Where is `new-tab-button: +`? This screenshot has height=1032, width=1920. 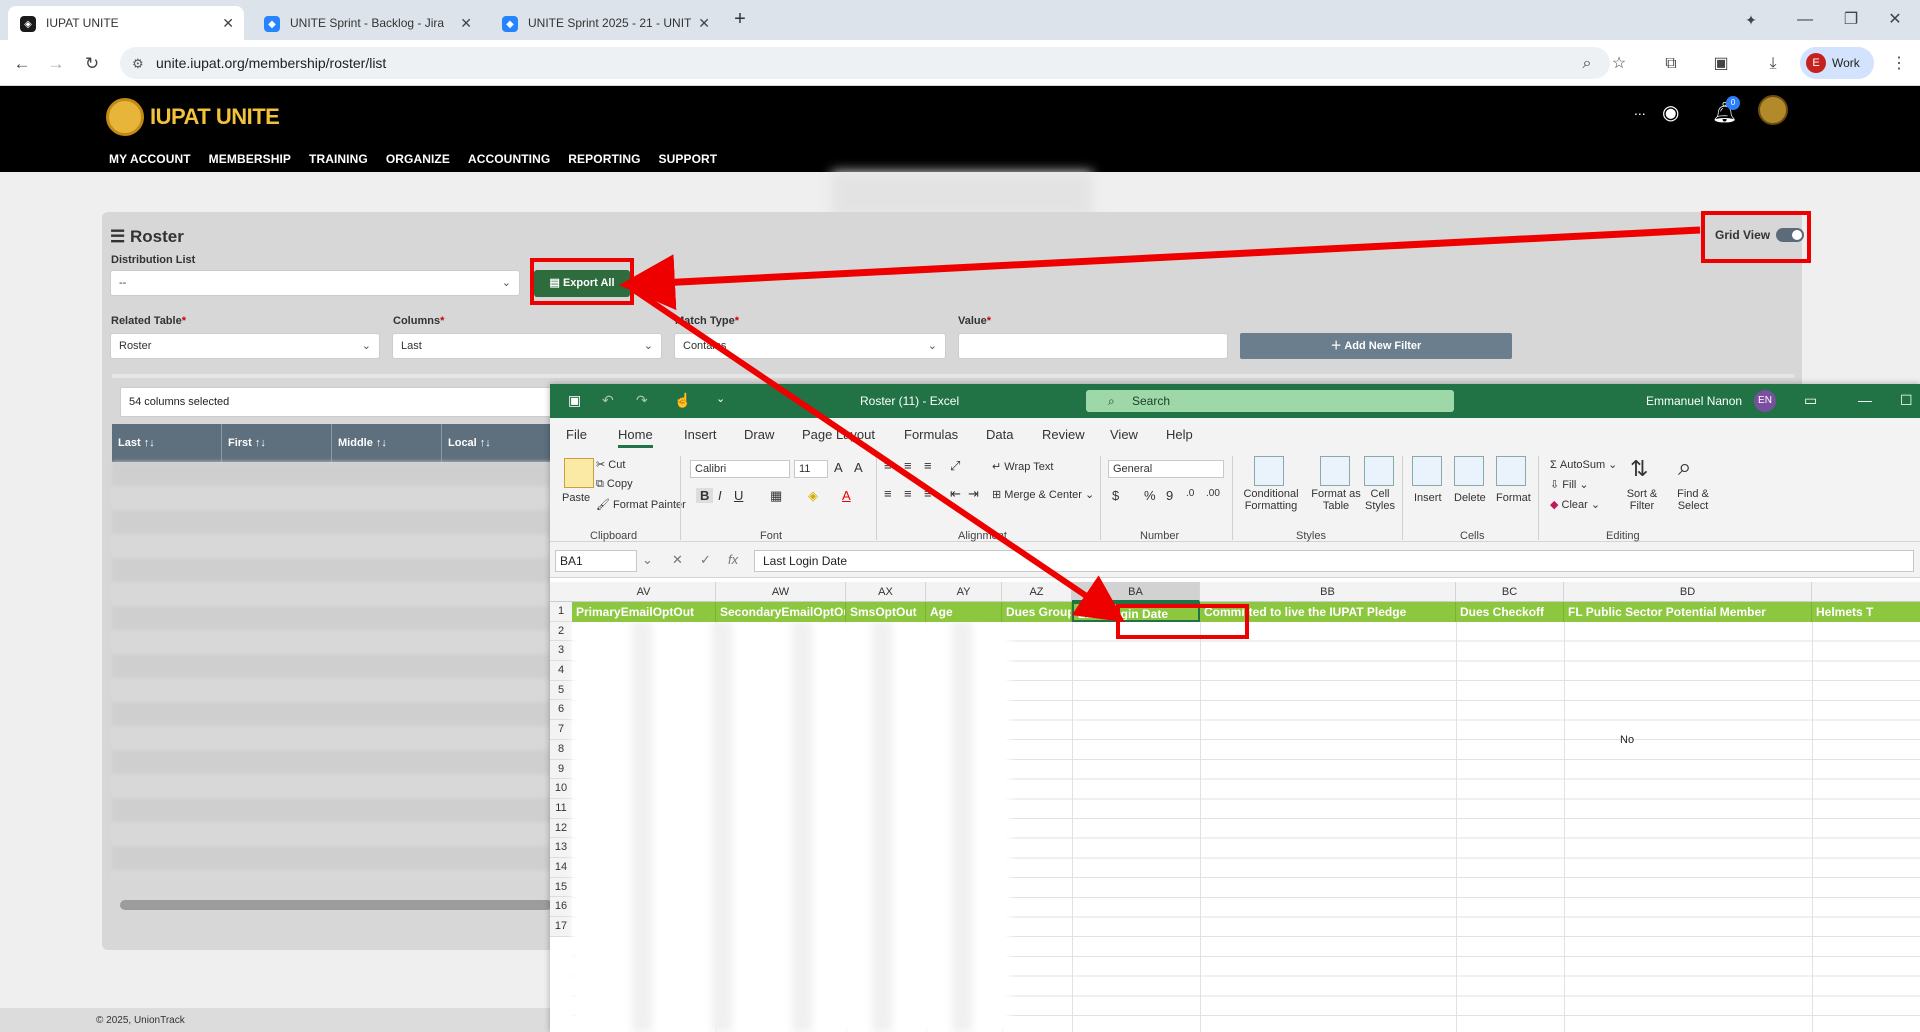
new-tab-button: + is located at coordinates (740, 20).